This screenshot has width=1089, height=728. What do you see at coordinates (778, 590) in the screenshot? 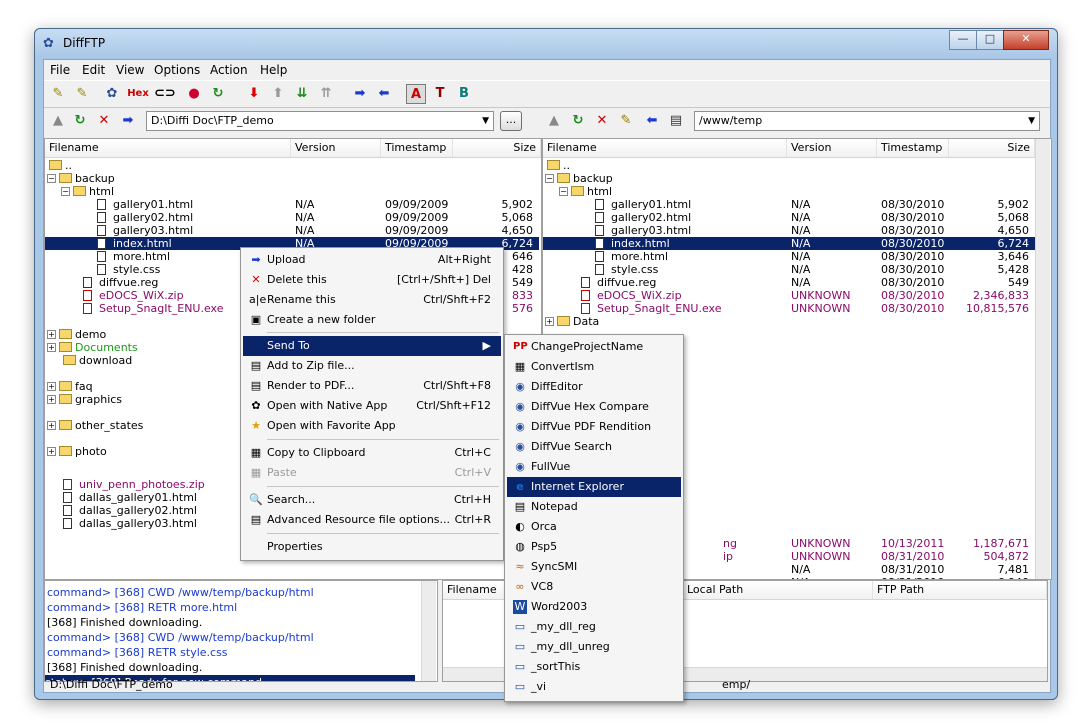
I see `transfer-col-local: Local Path` at bounding box center [778, 590].